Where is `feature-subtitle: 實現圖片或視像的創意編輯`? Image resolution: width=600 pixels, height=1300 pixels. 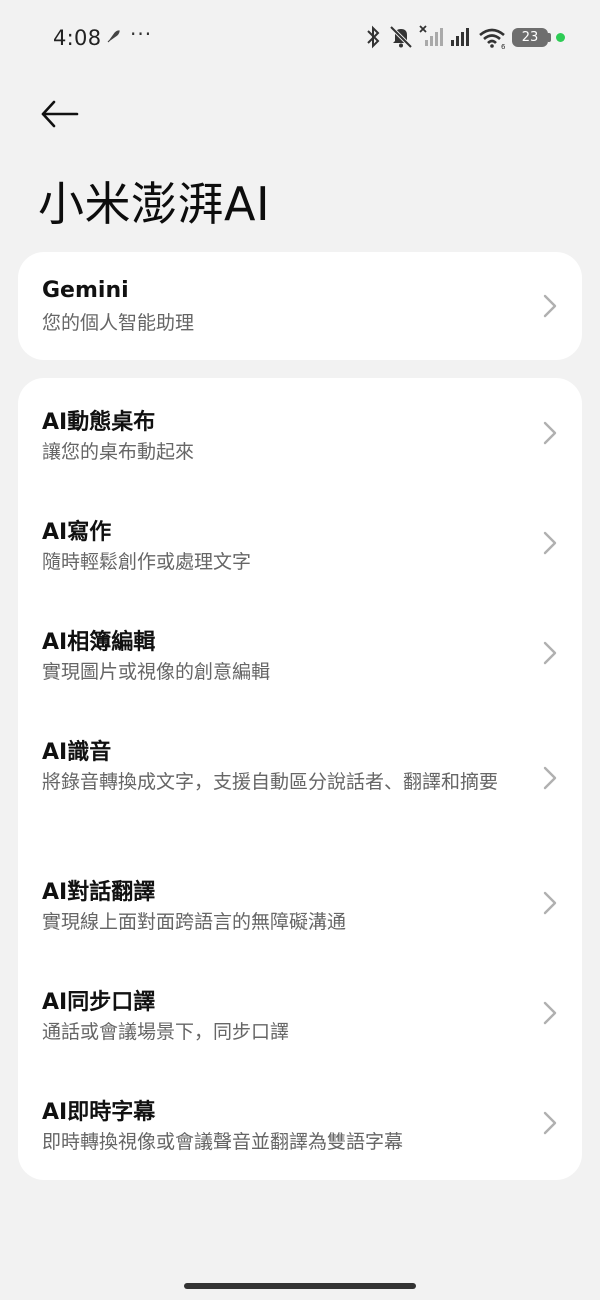
feature-subtitle: 實現圖片或視像的創意編輯 is located at coordinates (156, 672).